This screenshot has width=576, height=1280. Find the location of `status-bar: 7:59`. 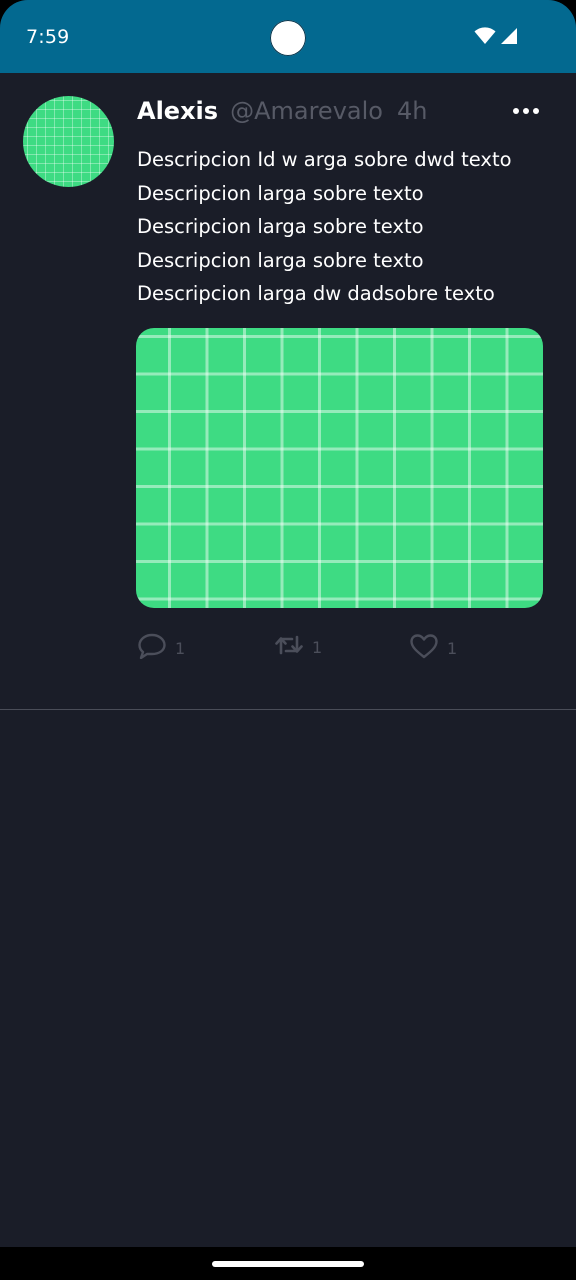

status-bar: 7:59 is located at coordinates (288, 36).